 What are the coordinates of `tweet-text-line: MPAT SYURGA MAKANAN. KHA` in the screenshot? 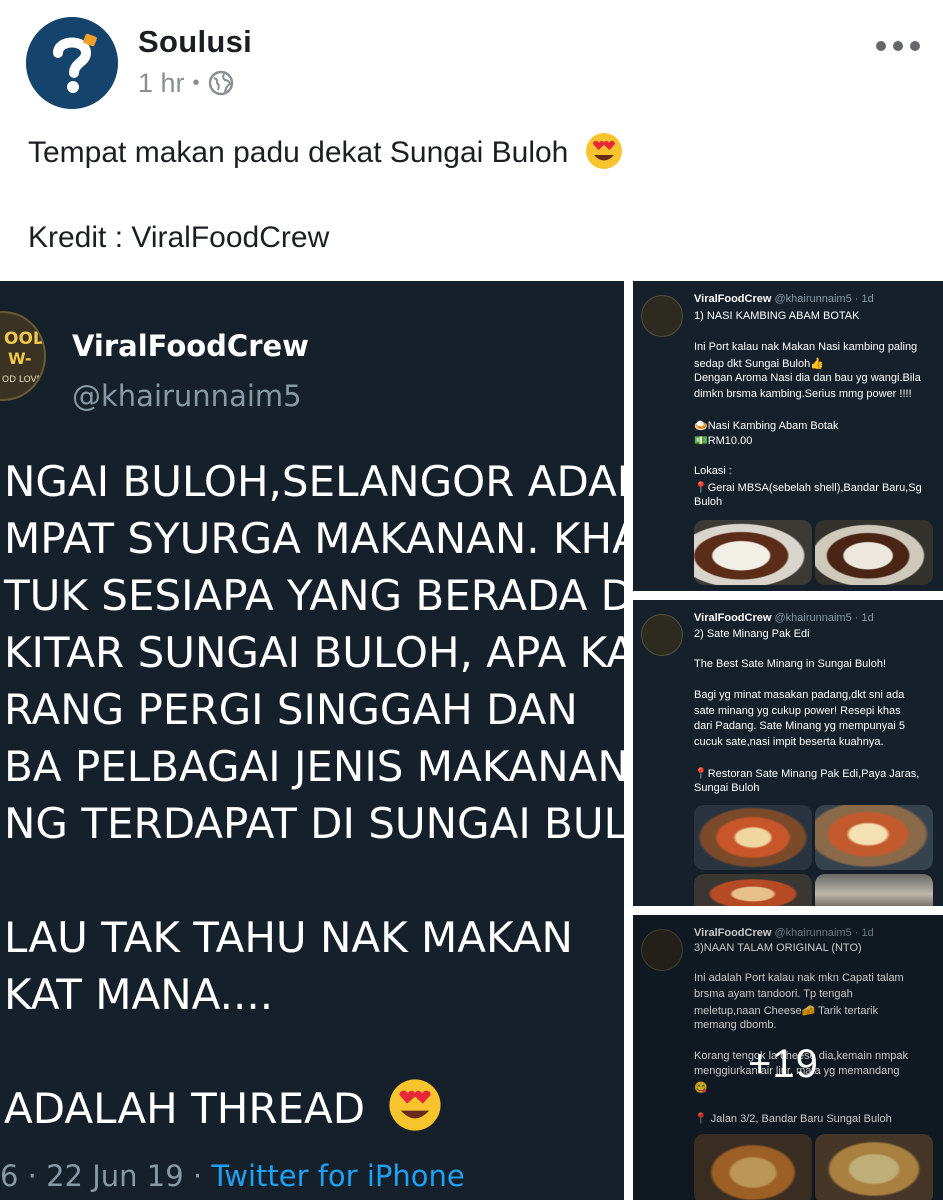 It's located at (314, 538).